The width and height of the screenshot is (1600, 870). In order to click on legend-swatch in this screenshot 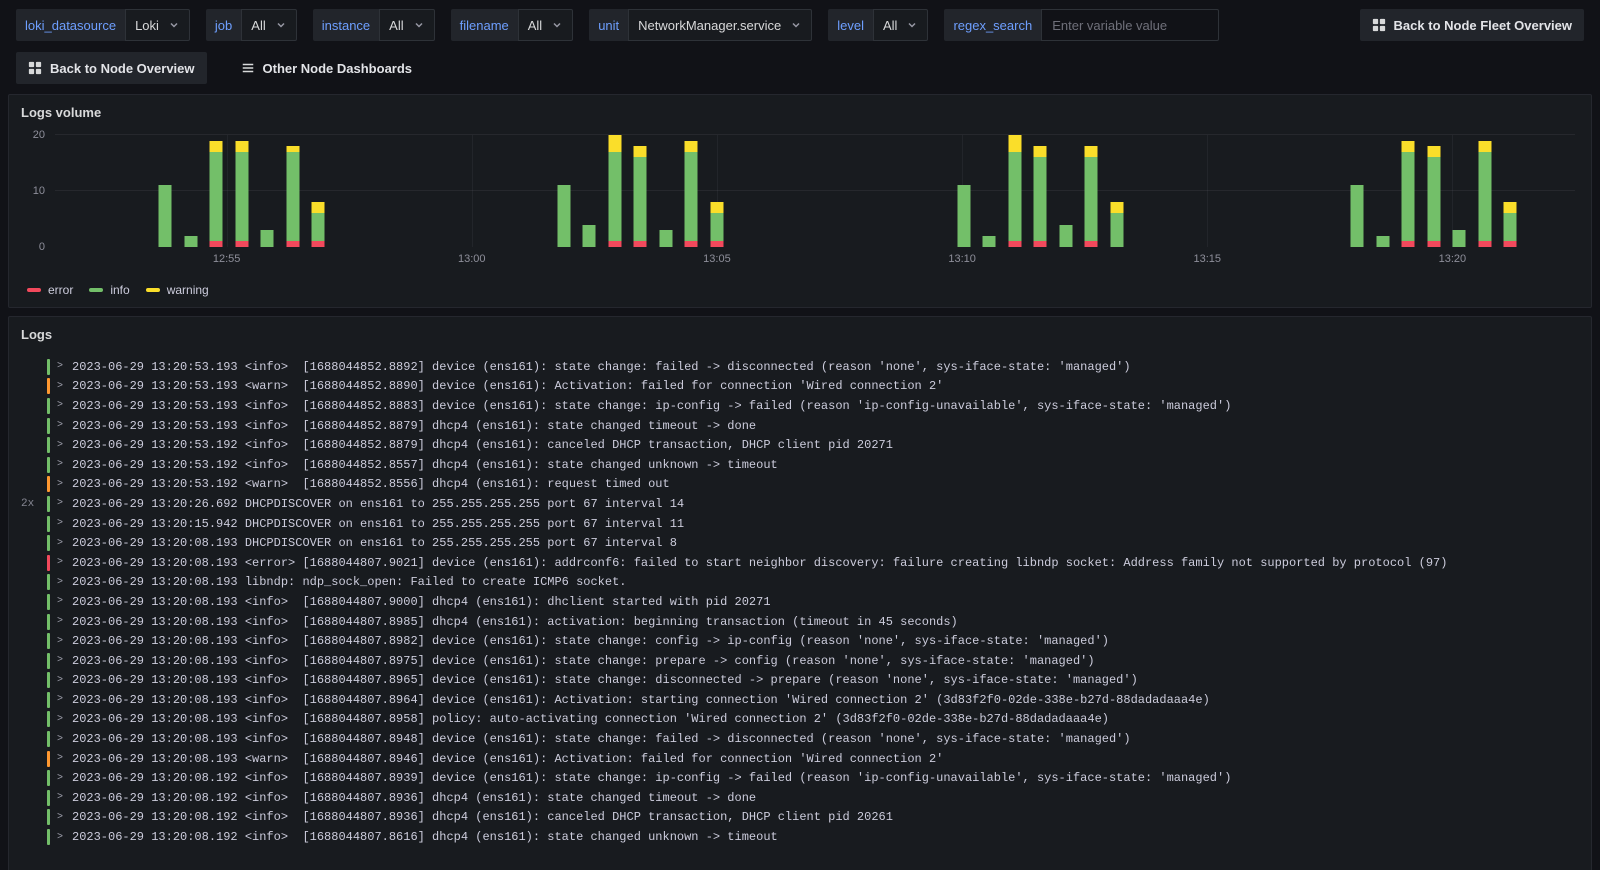, I will do `click(96, 290)`.